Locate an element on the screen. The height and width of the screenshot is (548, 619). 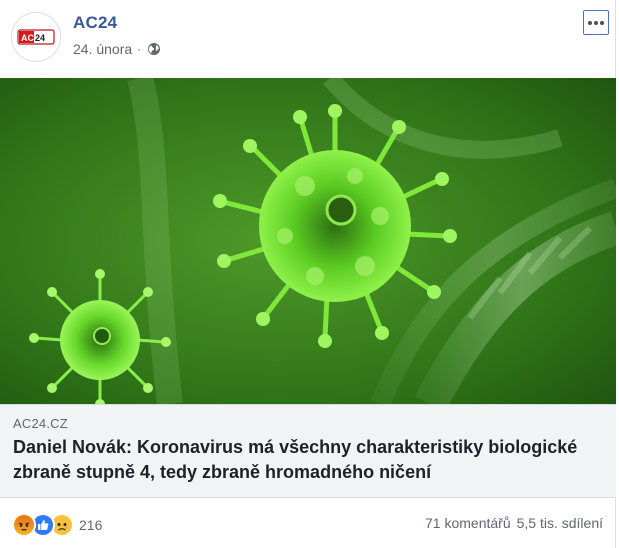
post-date: 24. února is located at coordinates (102, 49).